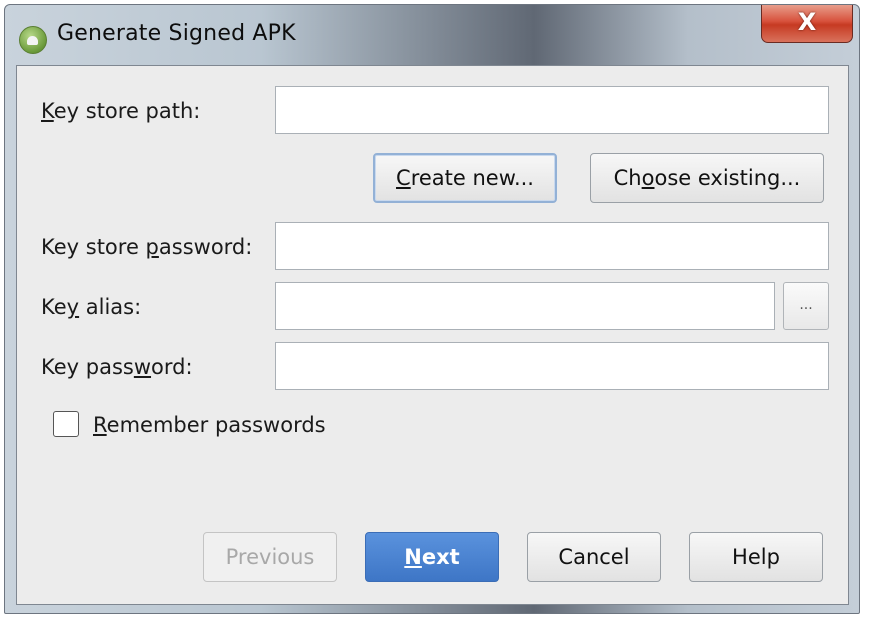  Describe the element at coordinates (756, 557) in the screenshot. I see `help-button: Help` at that location.